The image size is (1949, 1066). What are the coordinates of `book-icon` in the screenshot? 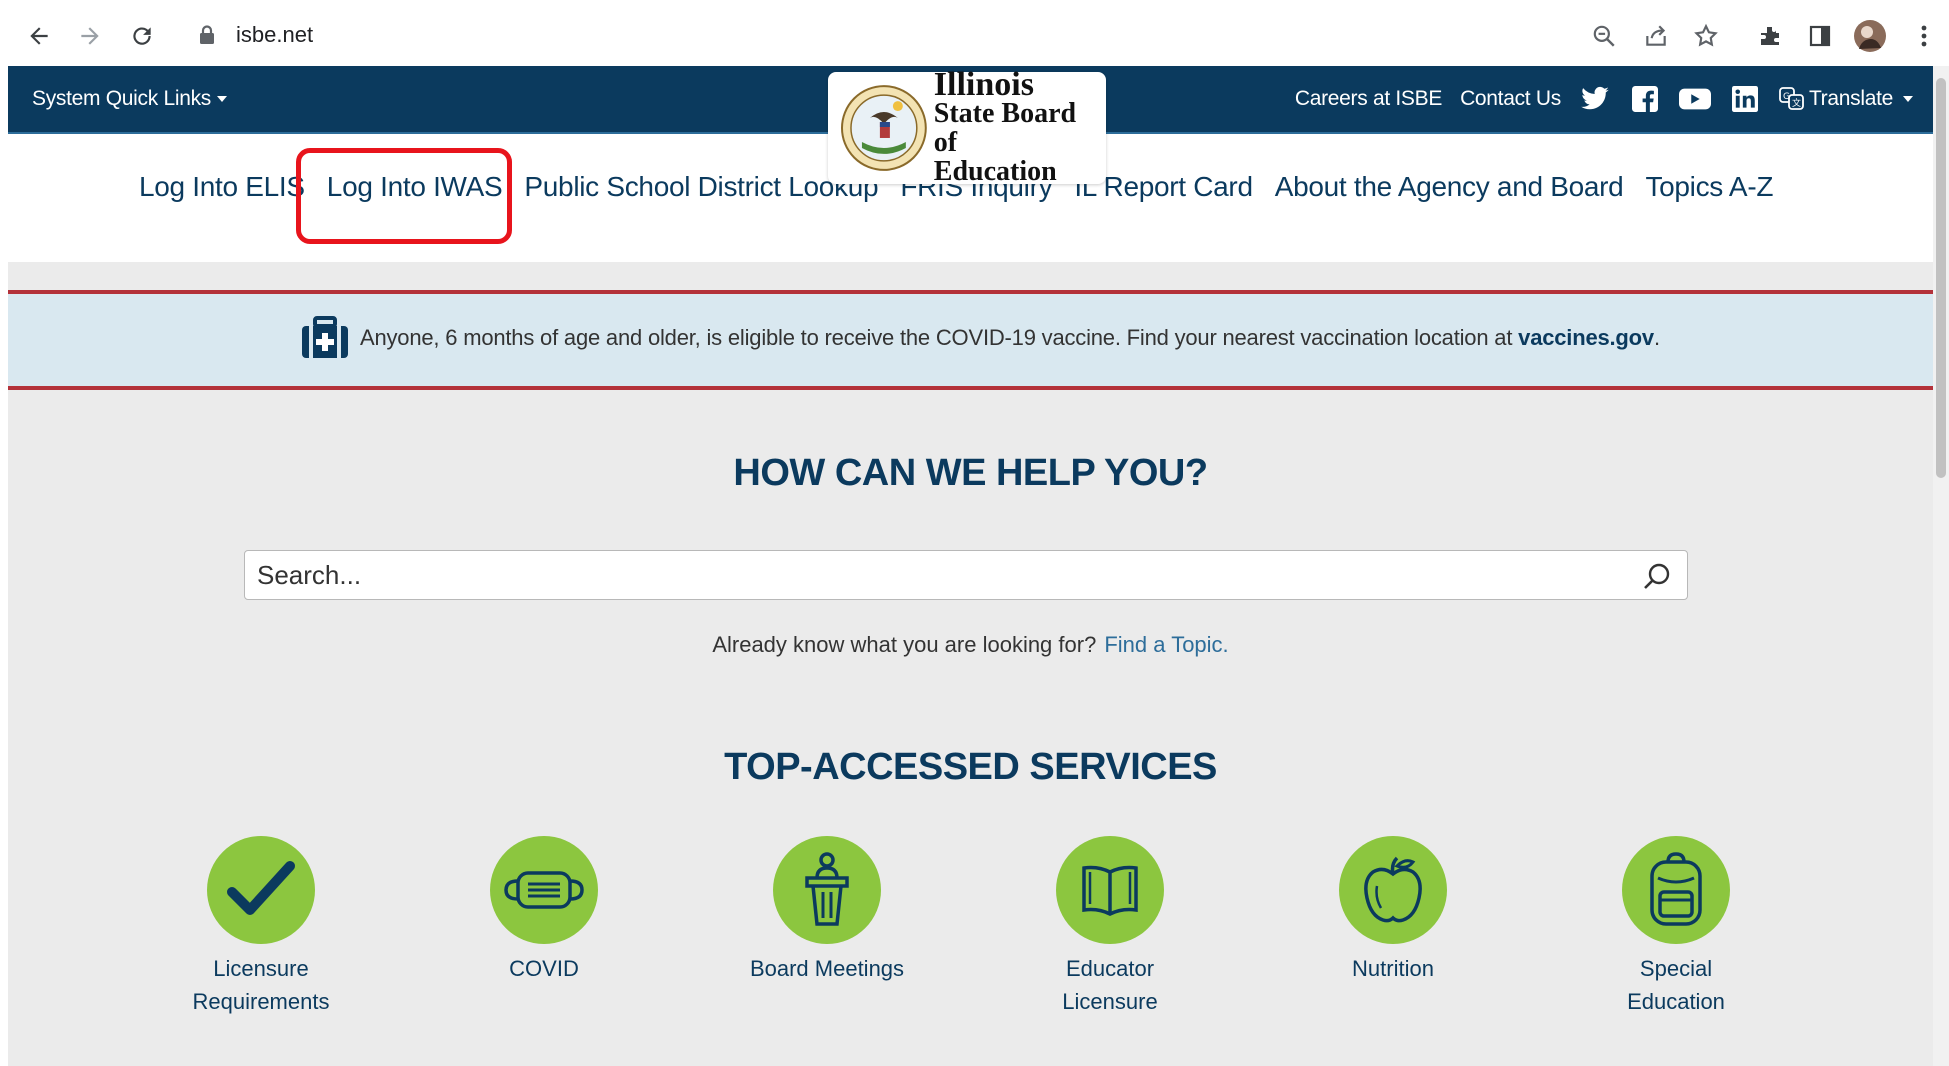 It's located at (1110, 890).